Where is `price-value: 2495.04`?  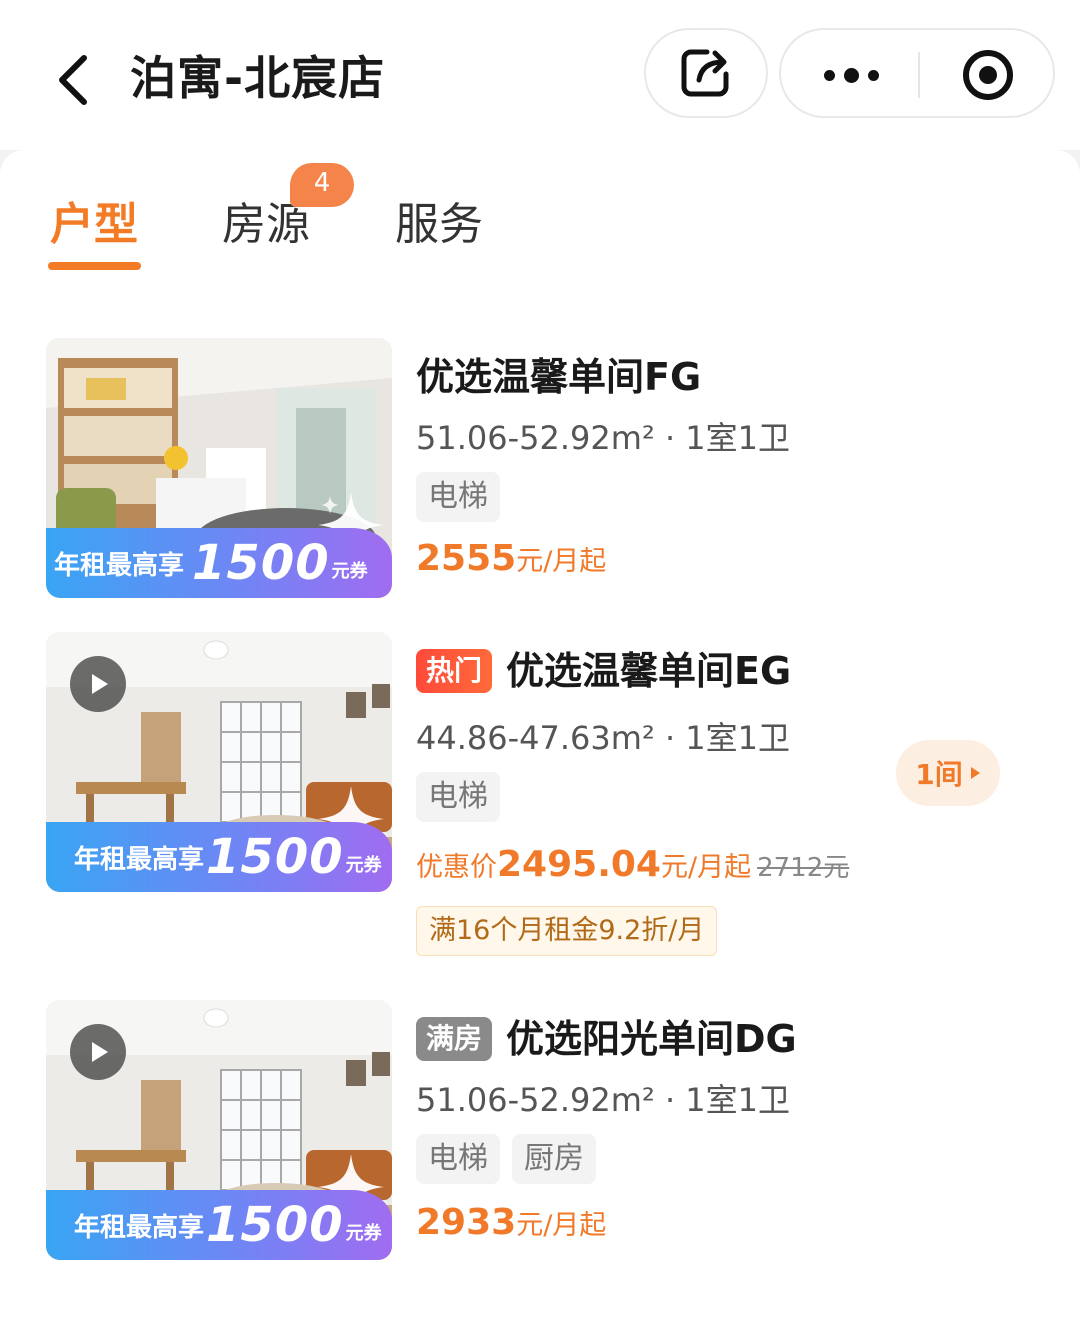
price-value: 2495.04 is located at coordinates (579, 864).